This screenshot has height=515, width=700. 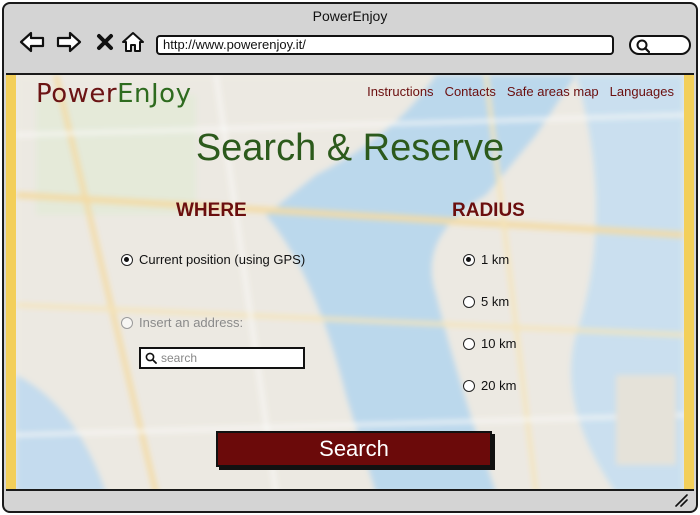 I want to click on forward-arrow-icon, so click(x=69, y=42).